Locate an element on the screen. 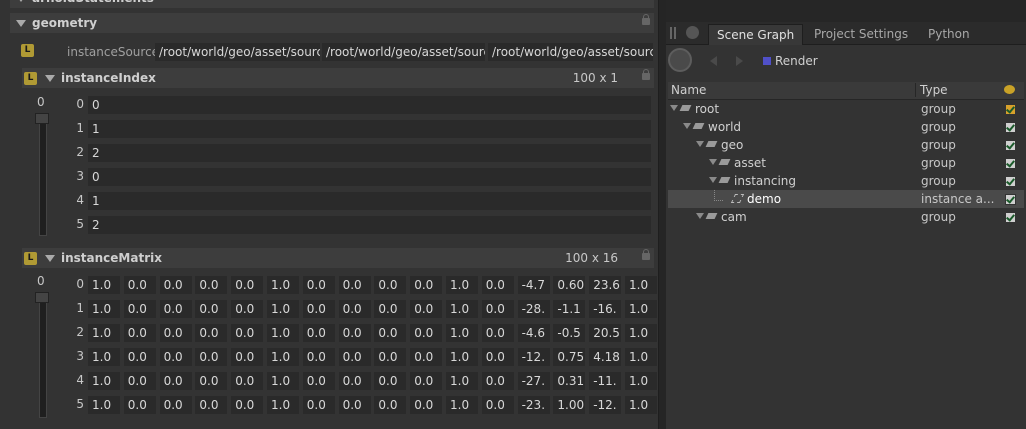 The height and width of the screenshot is (429, 1026). katana-logo-icon is located at coordinates (680, 60).